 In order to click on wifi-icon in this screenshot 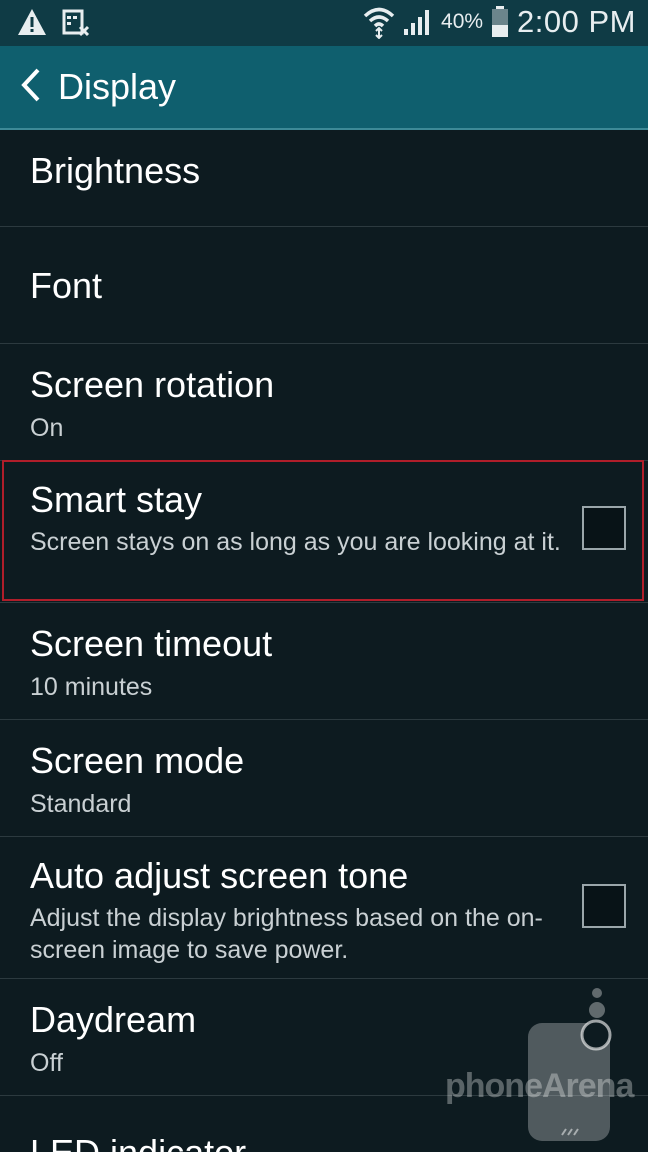, I will do `click(379, 22)`.